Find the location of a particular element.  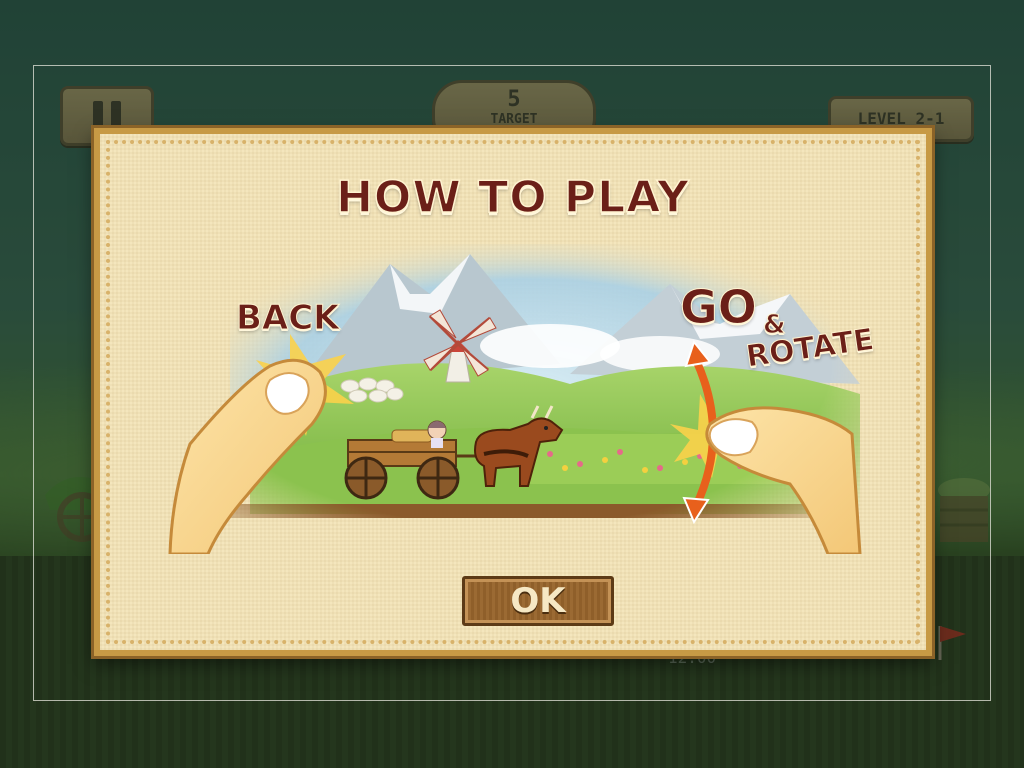

ok-button: OK is located at coordinates (538, 601).